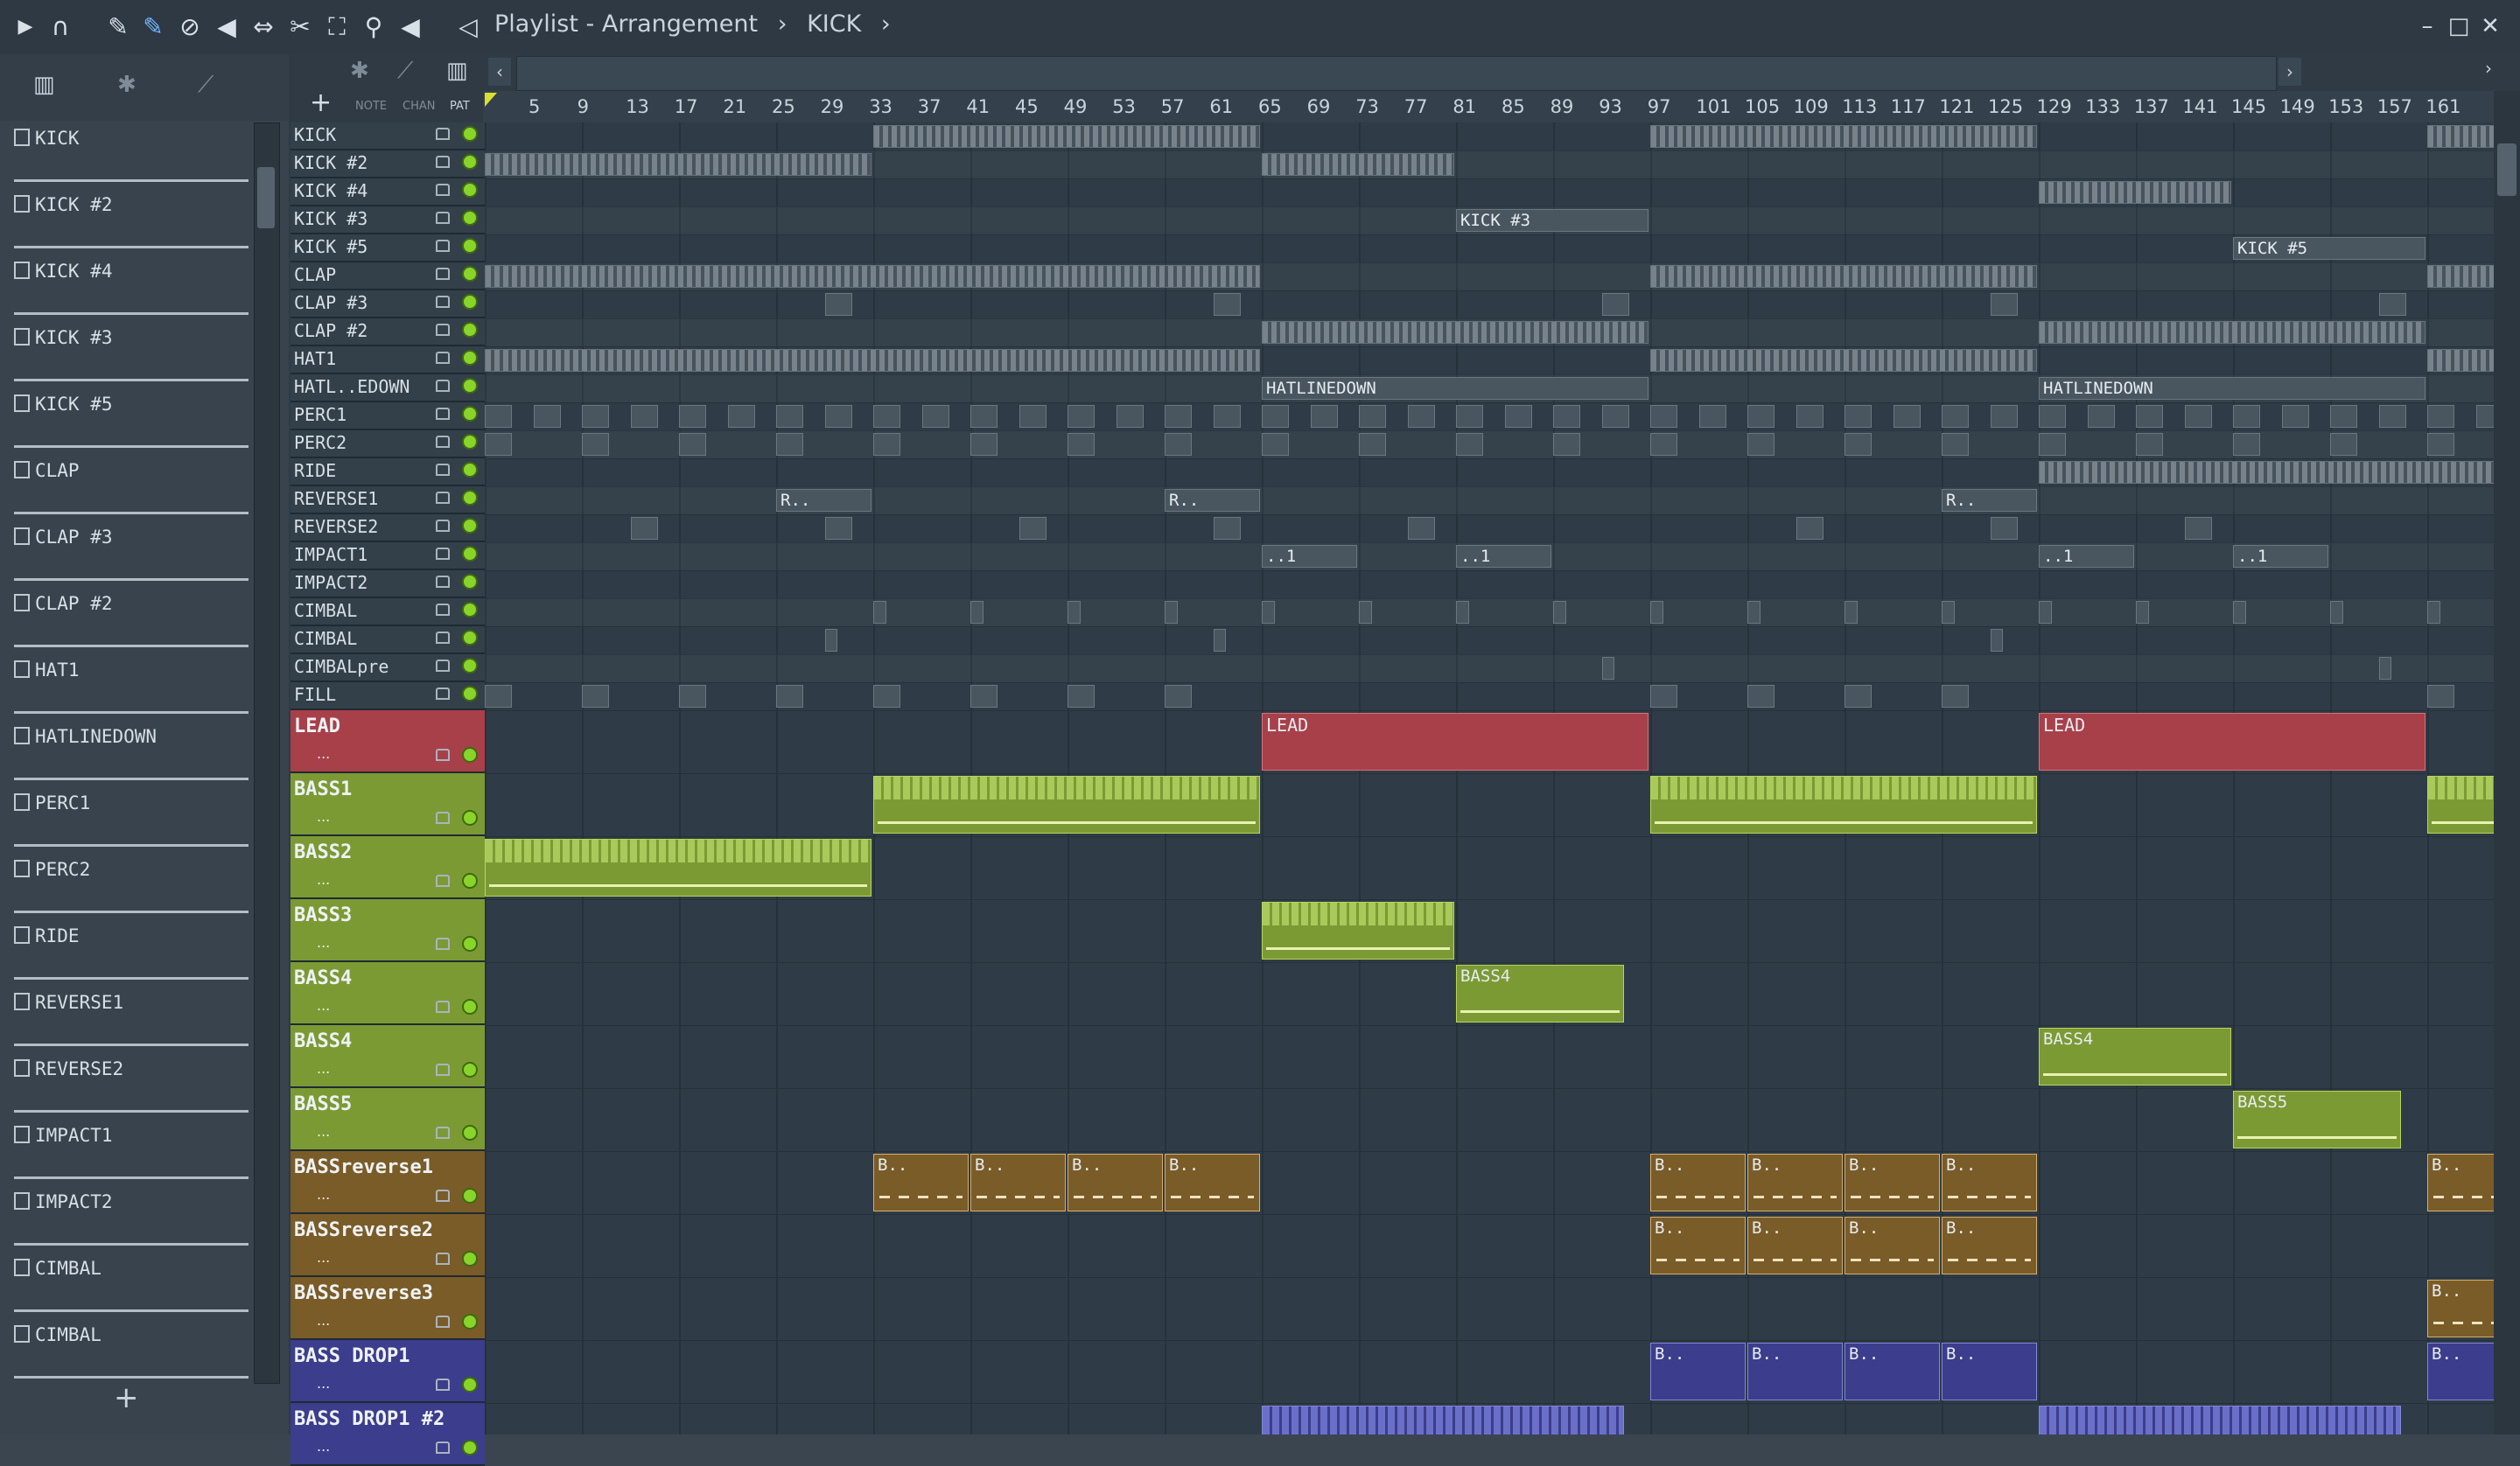 The image size is (2520, 1466). Describe the element at coordinates (387, 164) in the screenshot. I see `track-header: KICK #2` at that location.